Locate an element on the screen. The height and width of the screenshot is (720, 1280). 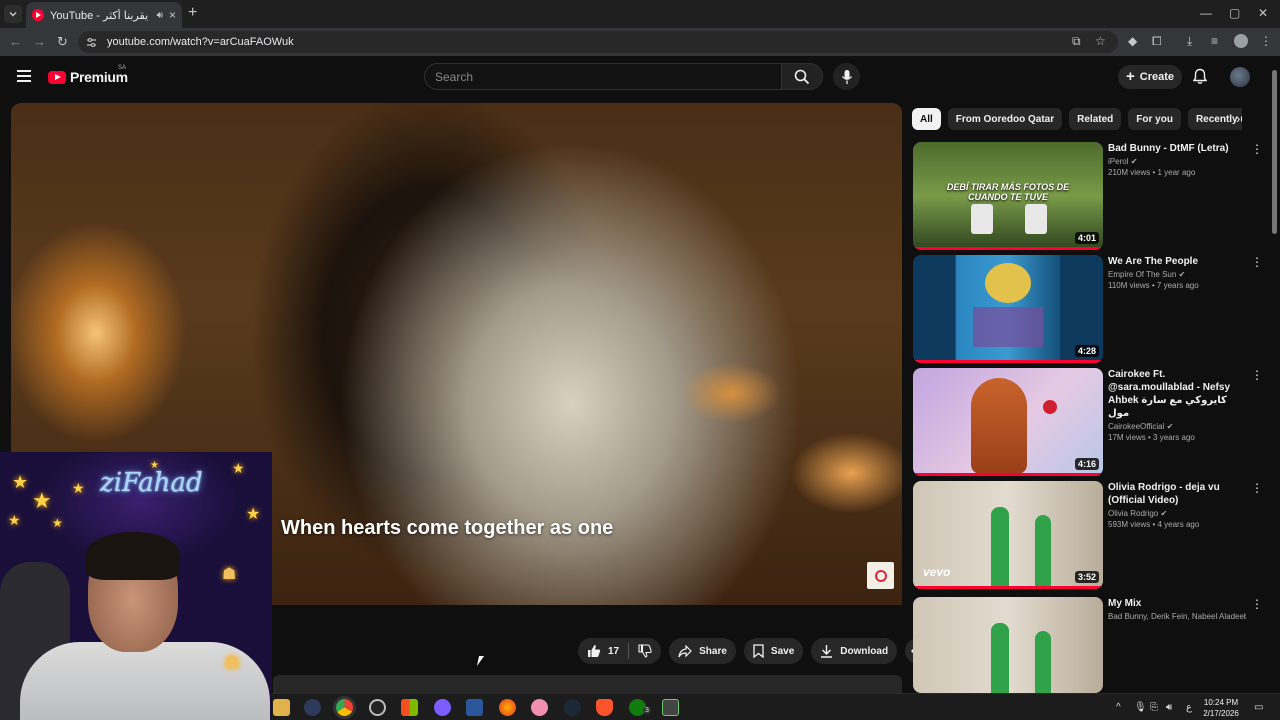
url-text: youtube.com/watch?v=arCuaFAOWuk is located at coordinates (200, 42).